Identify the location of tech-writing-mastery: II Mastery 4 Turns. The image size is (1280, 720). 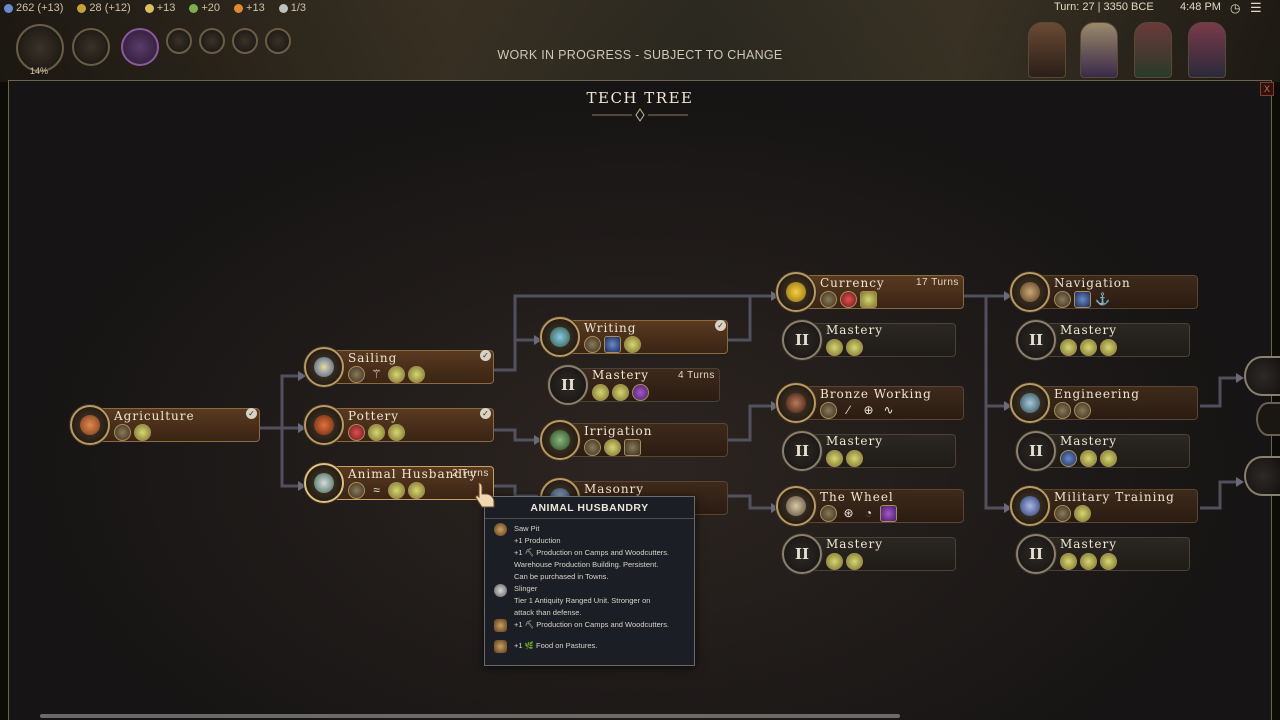
(636, 385).